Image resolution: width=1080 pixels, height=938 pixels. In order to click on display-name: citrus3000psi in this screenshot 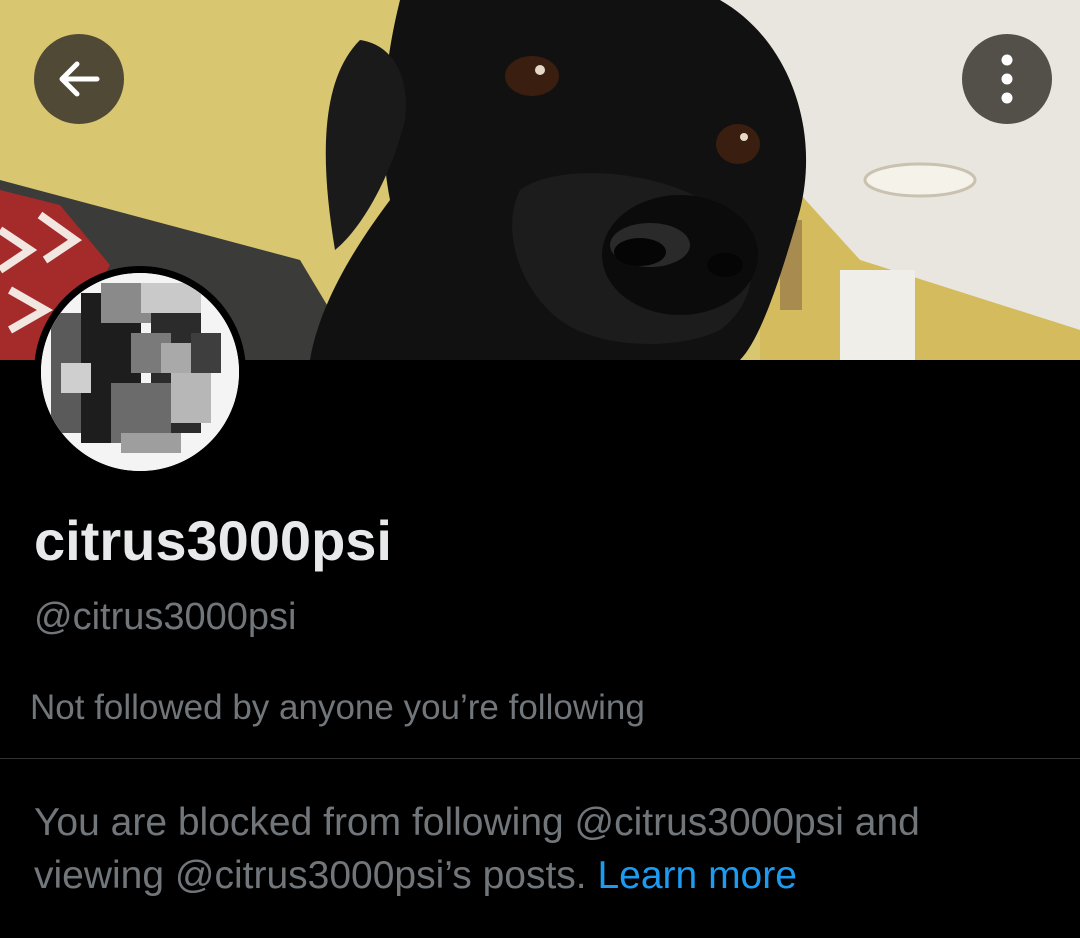, I will do `click(213, 540)`.